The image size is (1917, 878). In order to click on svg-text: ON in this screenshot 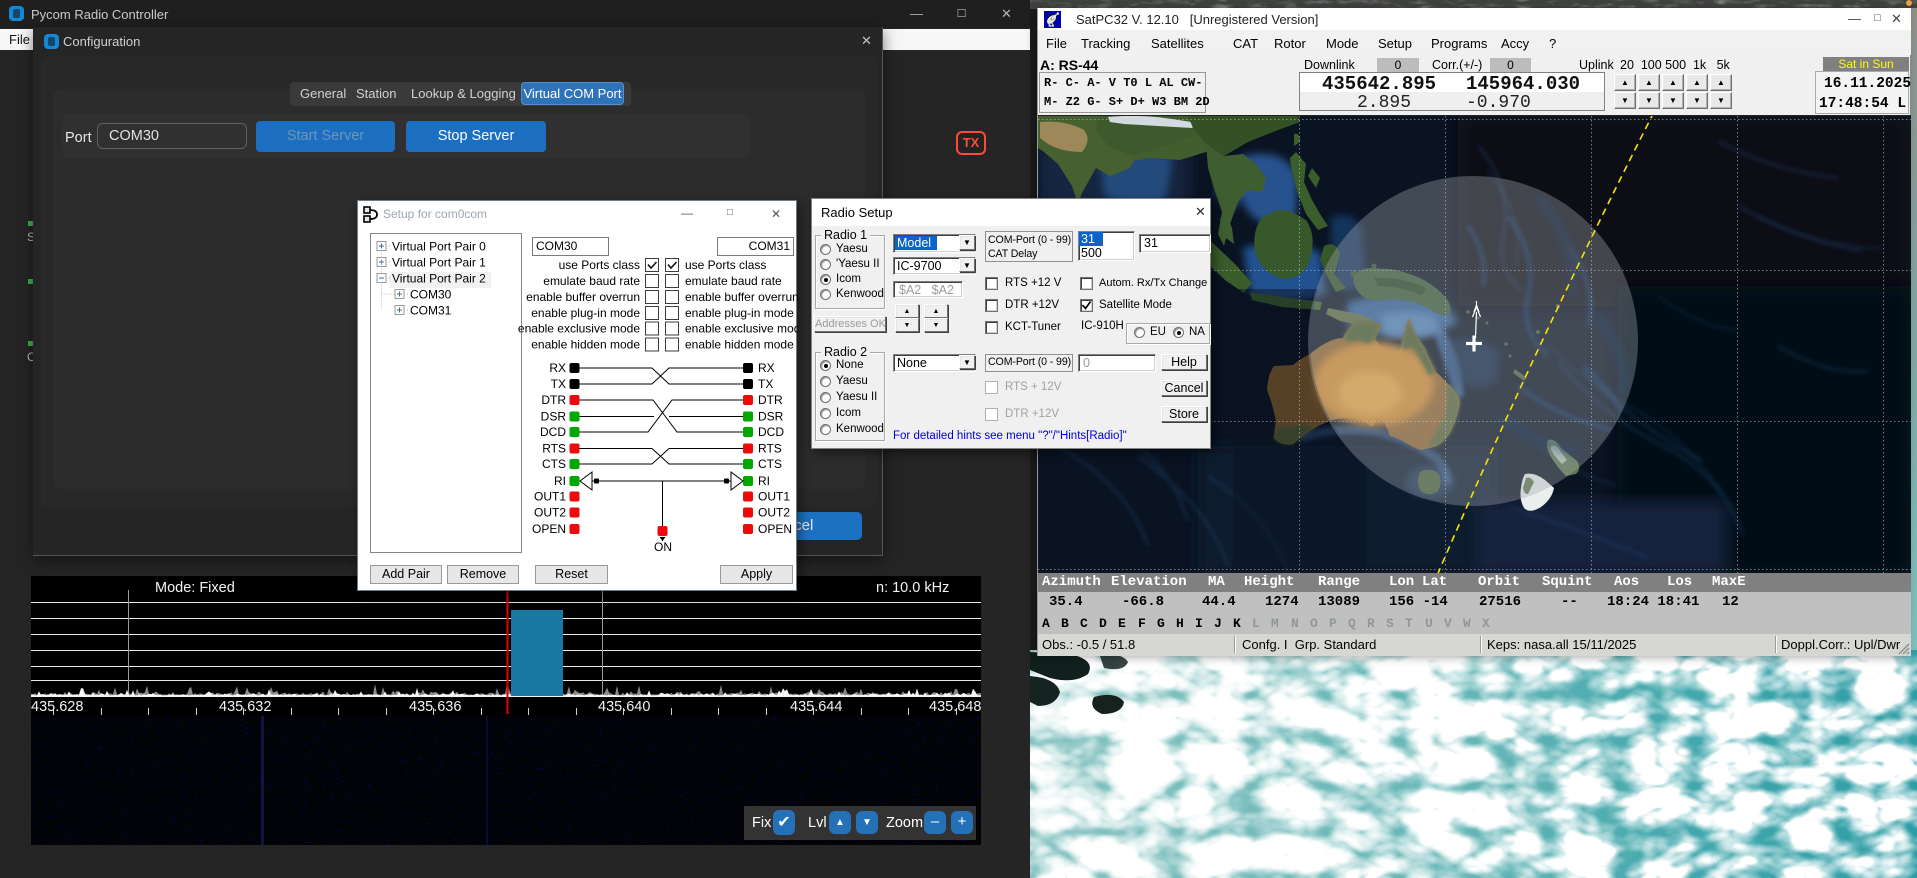, I will do `click(663, 547)`.